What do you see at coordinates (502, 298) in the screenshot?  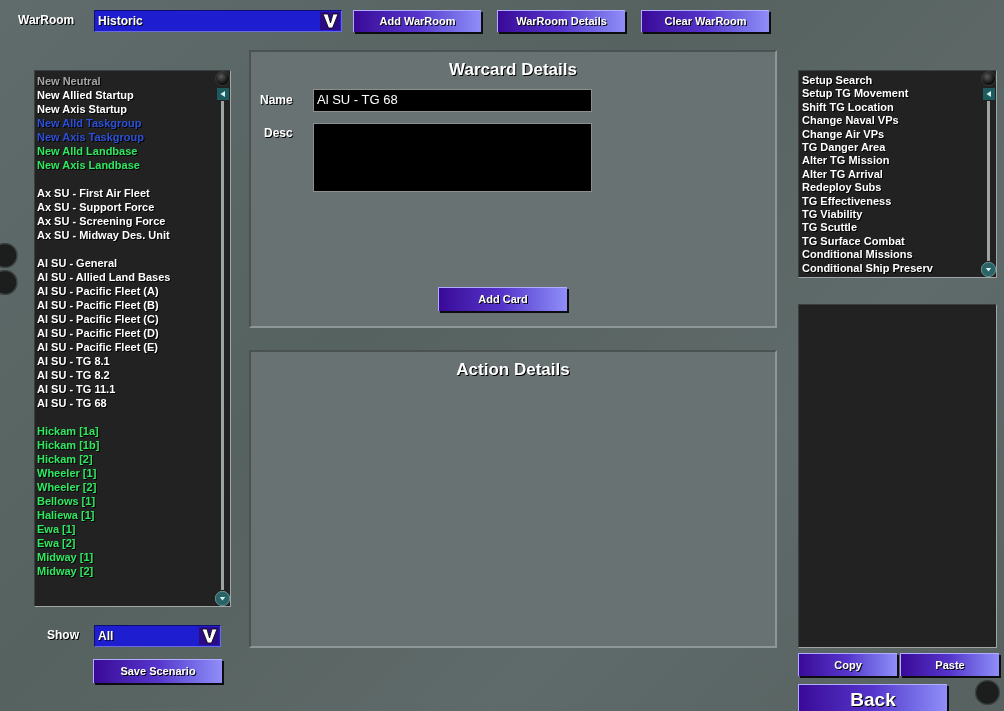 I see `add-card-button: Add Card` at bounding box center [502, 298].